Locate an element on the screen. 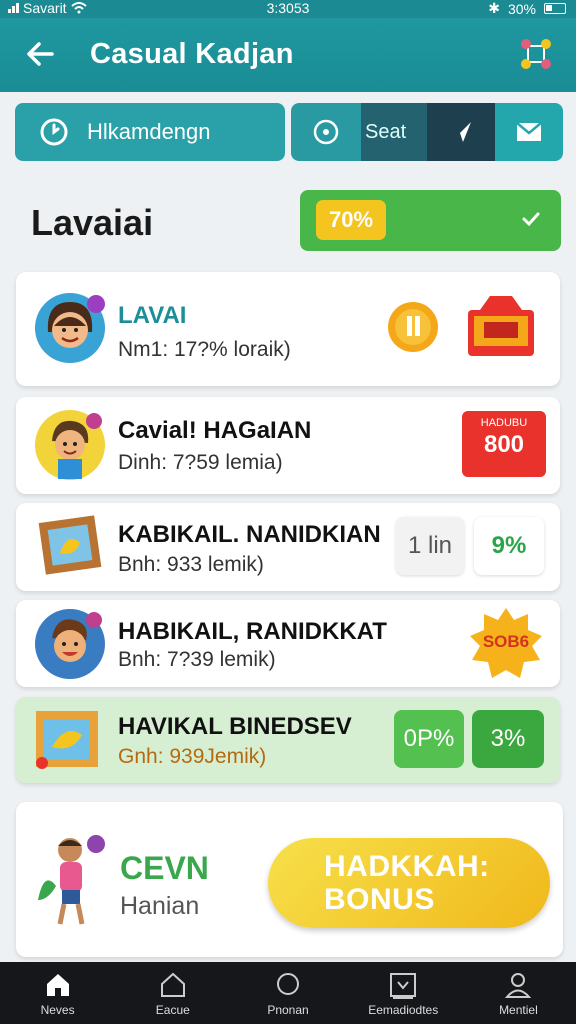 The height and width of the screenshot is (1024, 576). segment-mail is located at coordinates (529, 132).